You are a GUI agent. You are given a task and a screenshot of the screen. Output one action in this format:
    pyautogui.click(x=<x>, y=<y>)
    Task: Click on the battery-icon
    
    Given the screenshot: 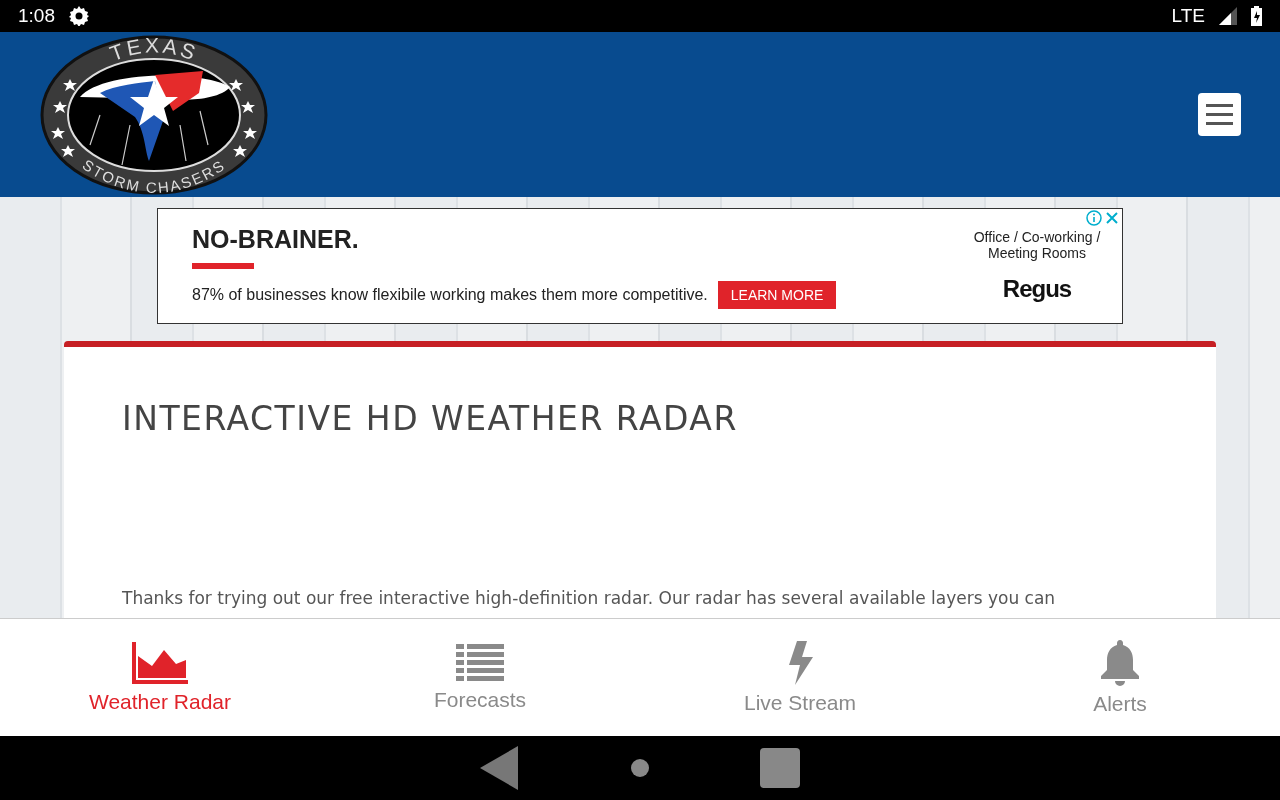 What is the action you would take?
    pyautogui.click(x=1256, y=16)
    